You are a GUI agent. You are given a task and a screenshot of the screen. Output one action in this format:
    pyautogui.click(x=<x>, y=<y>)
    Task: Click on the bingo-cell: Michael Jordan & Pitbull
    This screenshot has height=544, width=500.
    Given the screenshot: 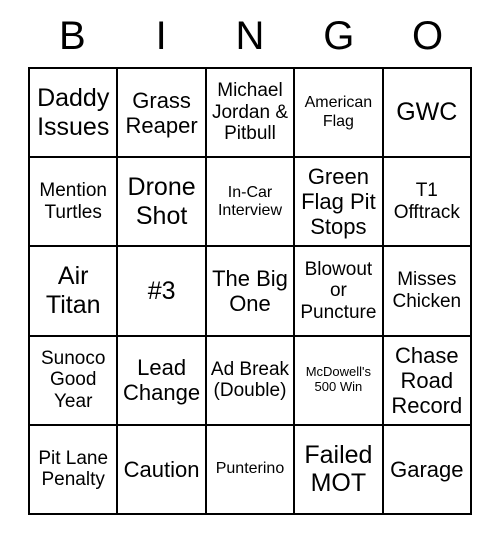 What is the action you would take?
    pyautogui.click(x=251, y=114)
    